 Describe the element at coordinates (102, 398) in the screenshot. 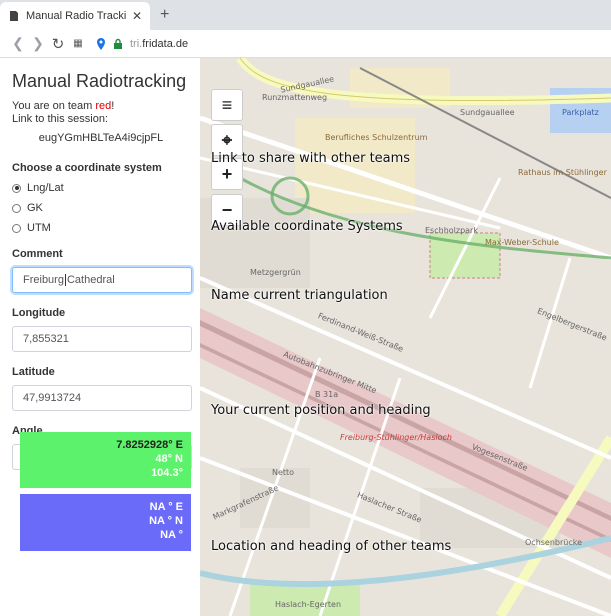

I see `latitude-input: 47,9913724` at that location.